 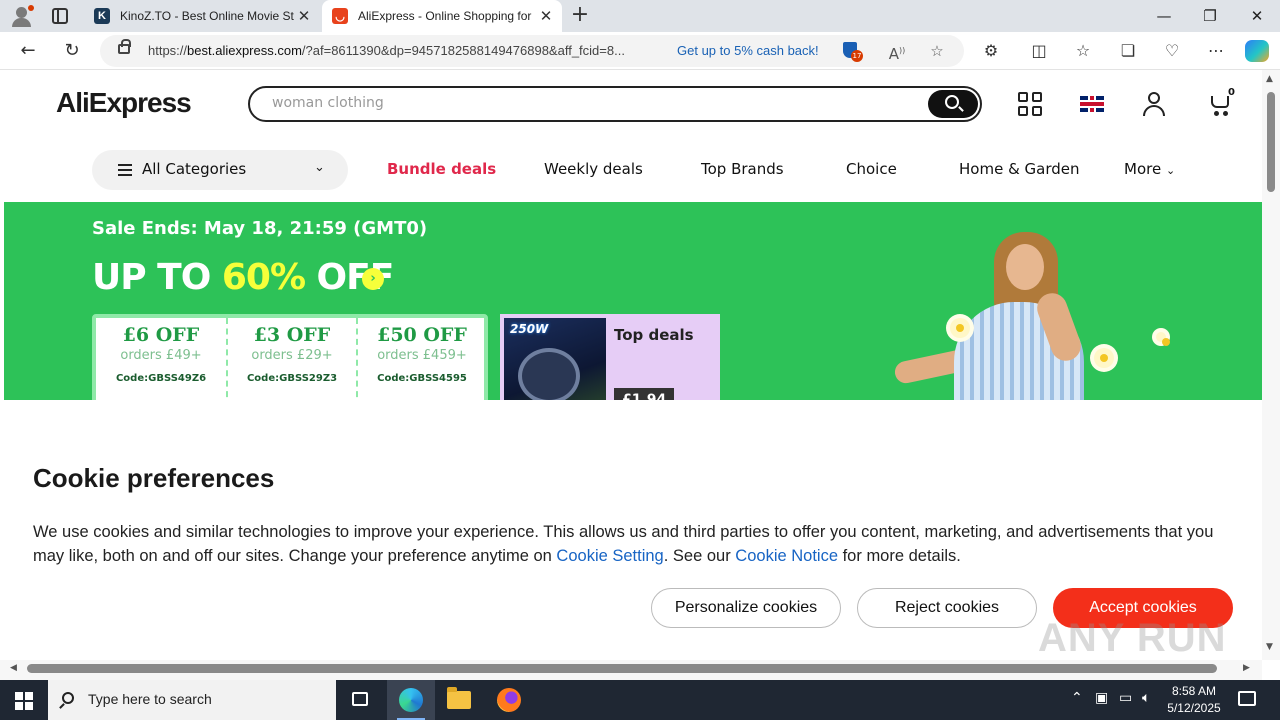 What do you see at coordinates (1128, 51) in the screenshot?
I see `collections-icon: ❏` at bounding box center [1128, 51].